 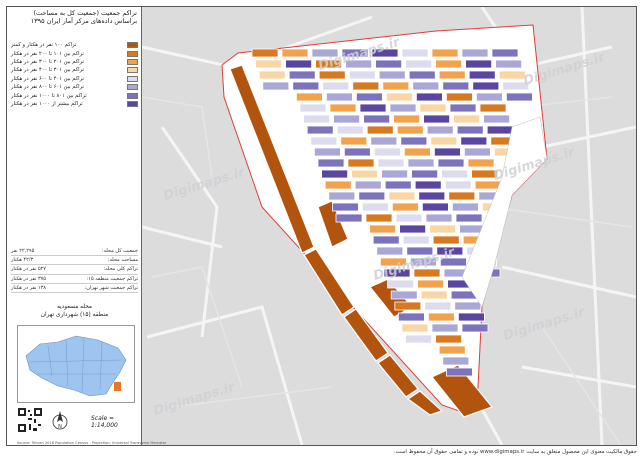 I want to click on stat-label: تراکم جمعیت شهر تهران:, so click(x=111, y=287).